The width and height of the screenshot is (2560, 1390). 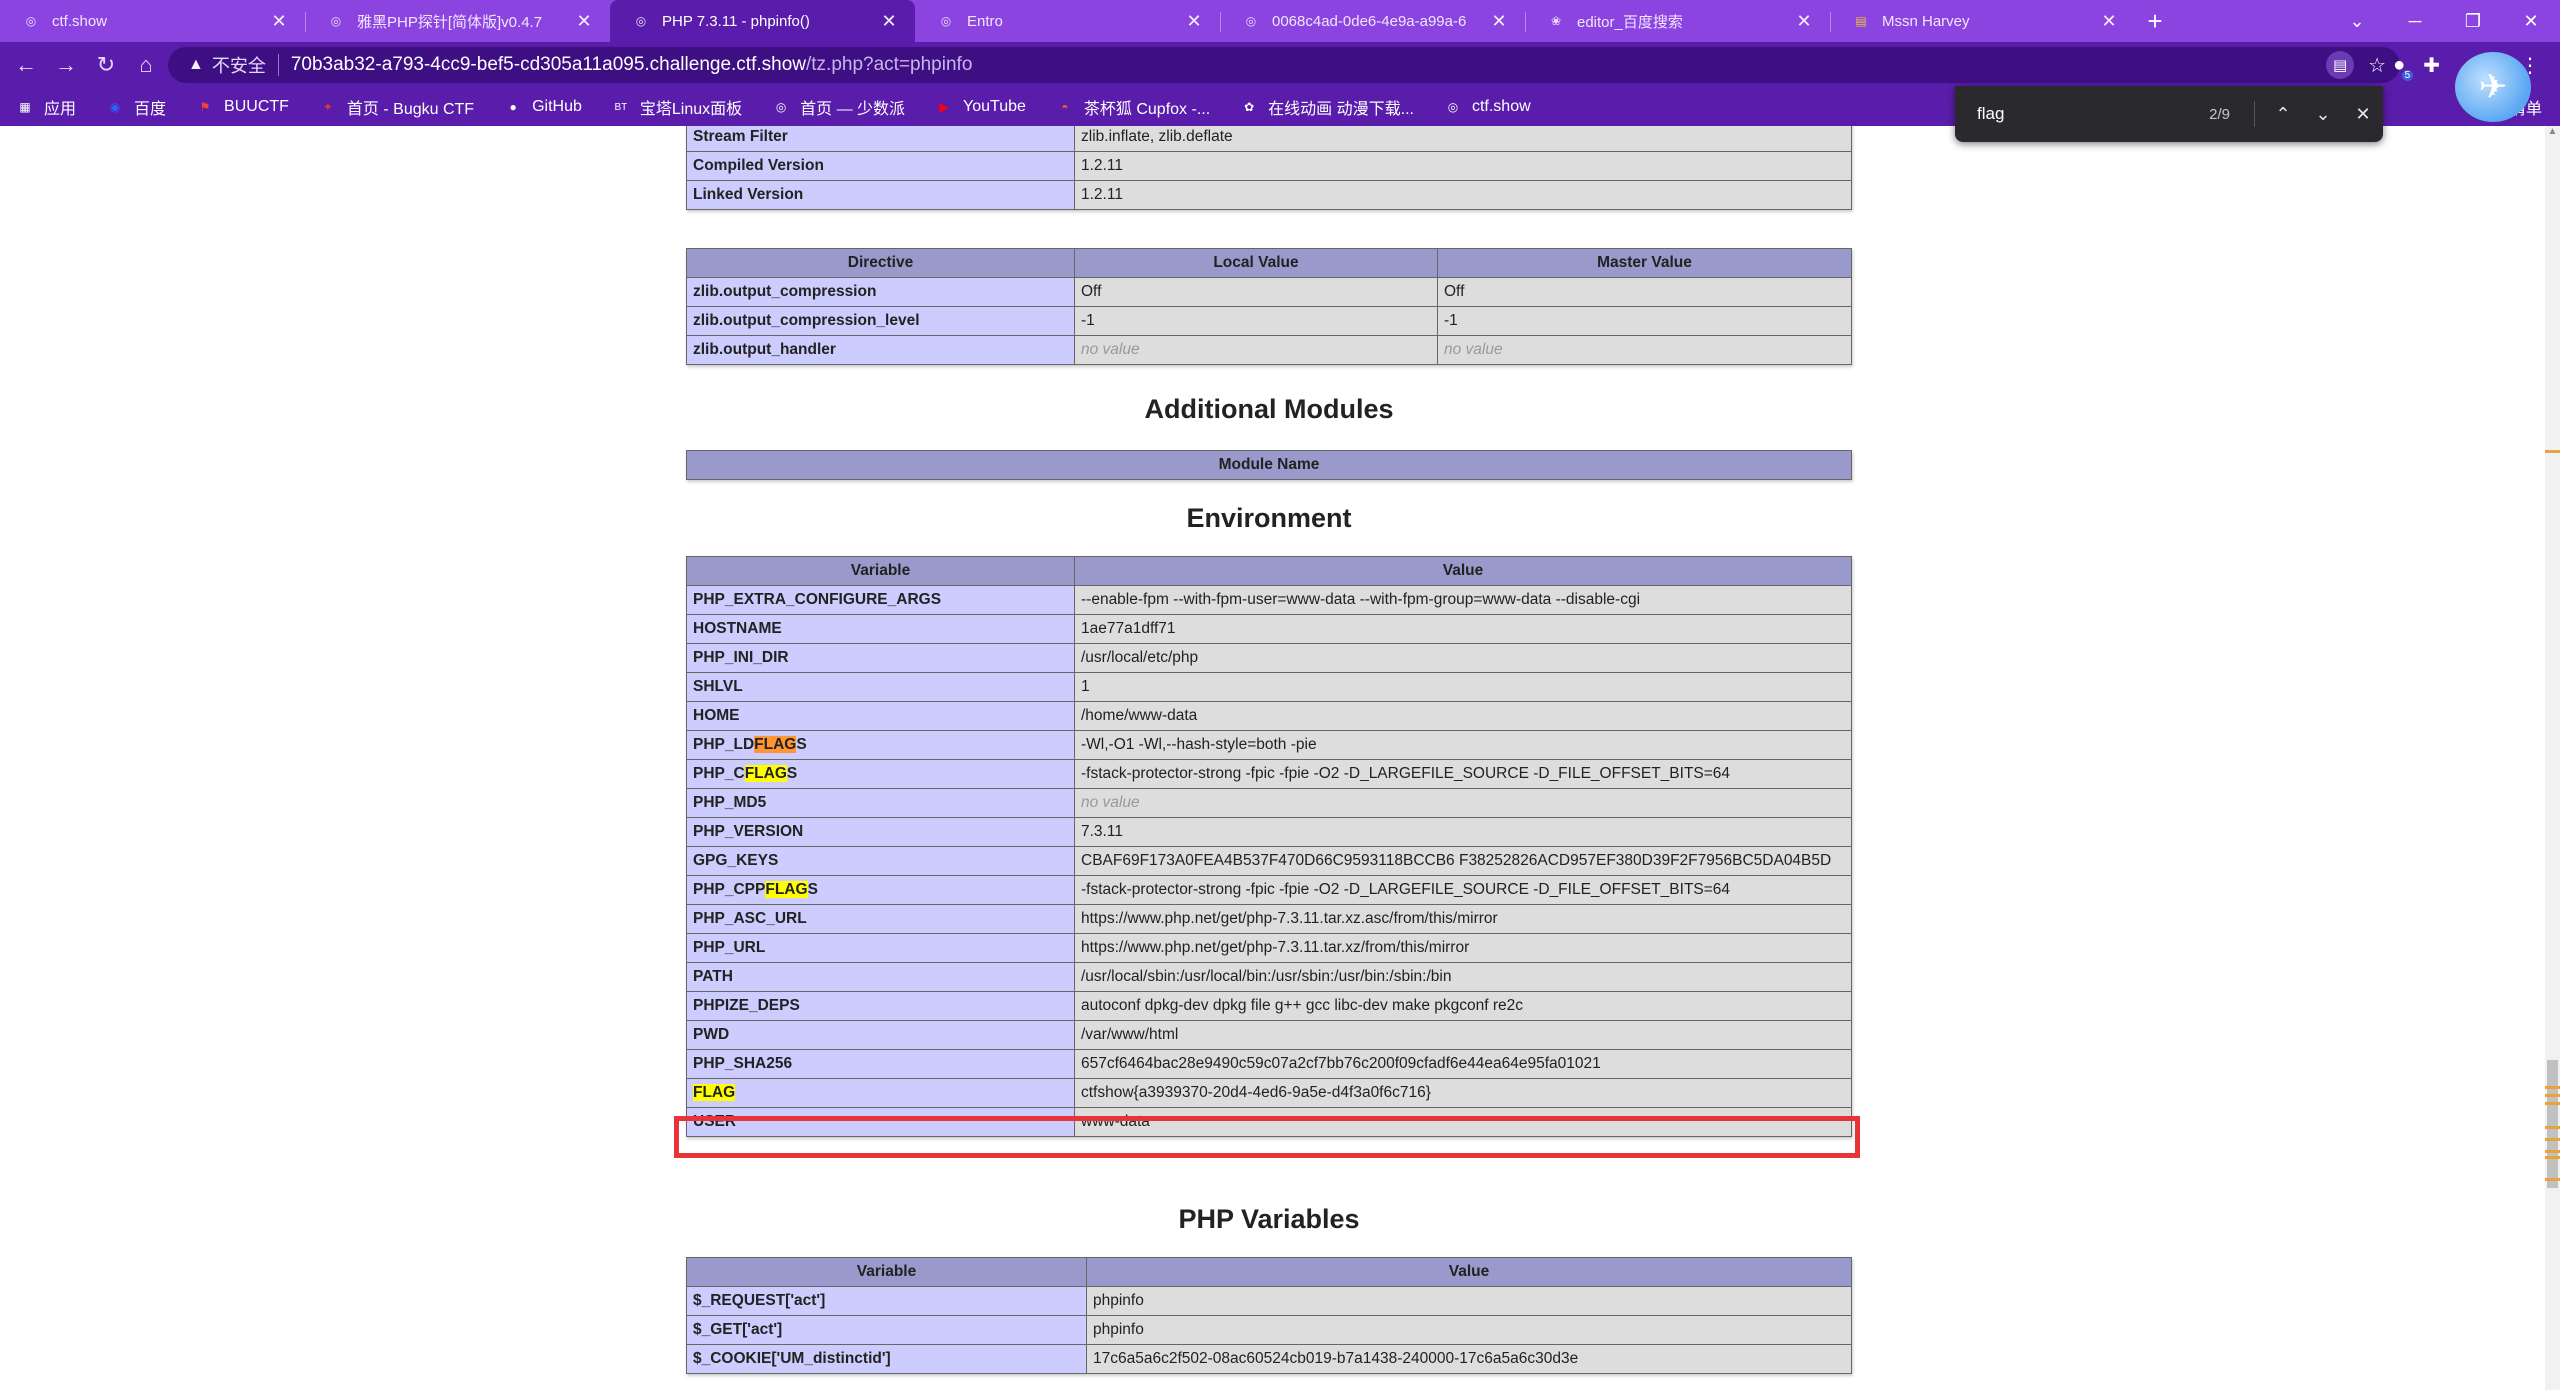 I want to click on bookmark-label: 宝塔Linux面板, so click(x=691, y=109).